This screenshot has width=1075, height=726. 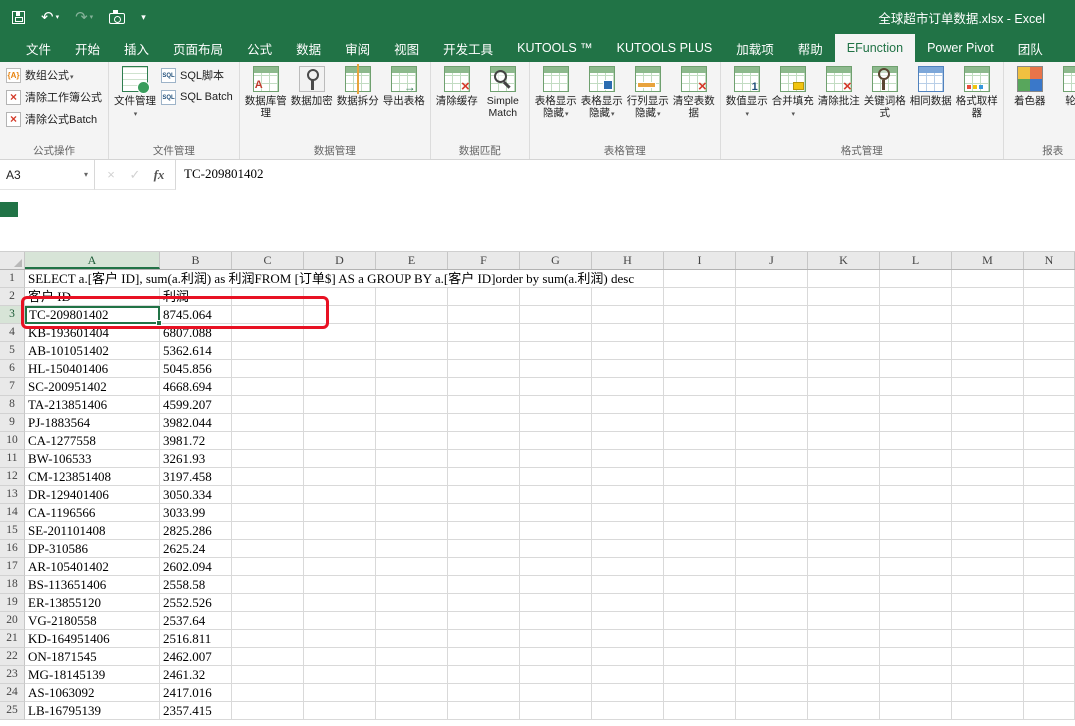 I want to click on grid-cell, so click(x=772, y=279).